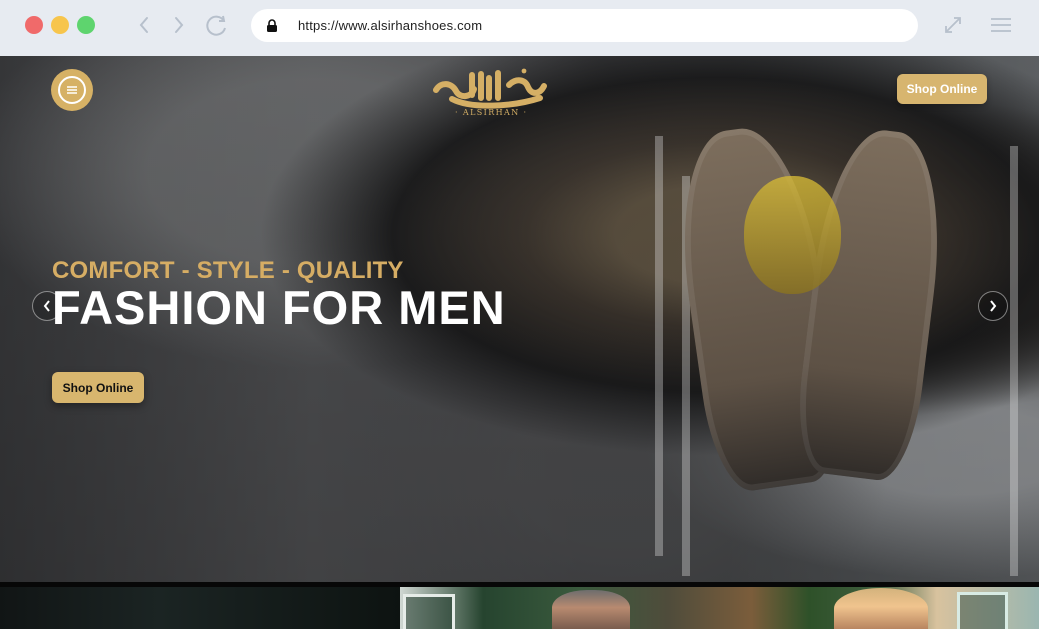  I want to click on woman-portrait-image, so click(881, 608).